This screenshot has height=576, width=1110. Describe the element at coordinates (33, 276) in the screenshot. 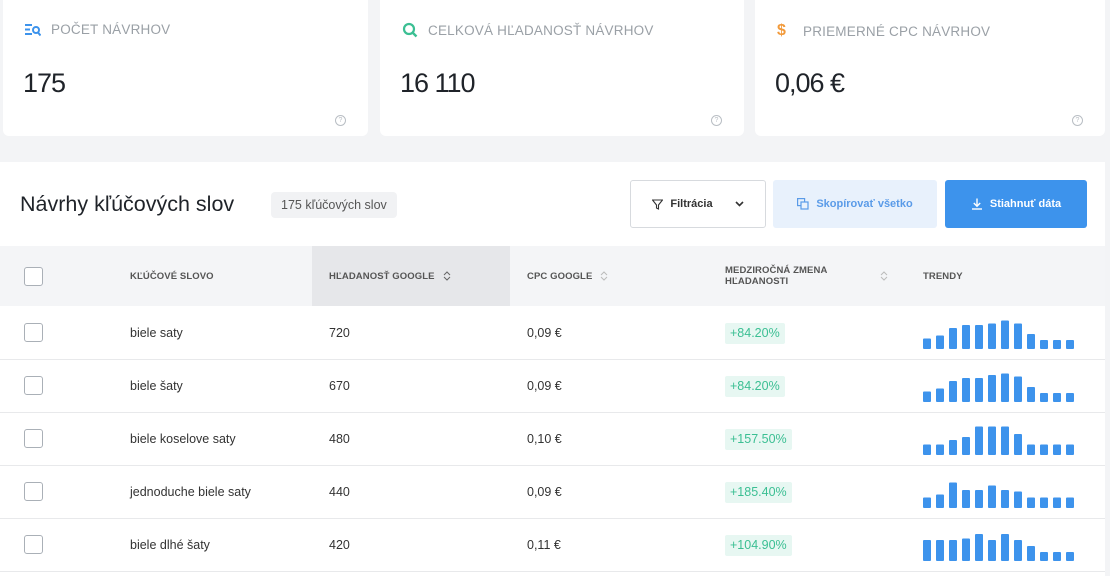

I see `select-all-checkbox` at that location.